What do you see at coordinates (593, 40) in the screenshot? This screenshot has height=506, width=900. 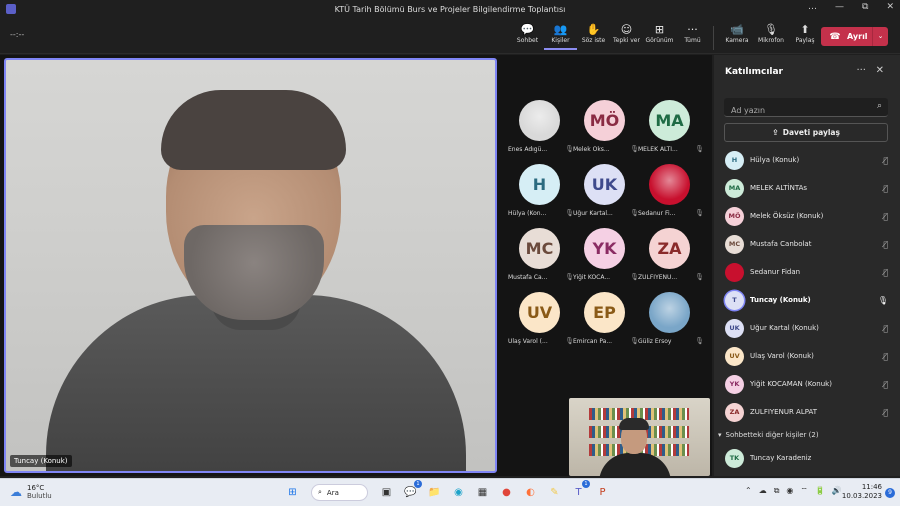 I see `toolbar-item-label: Söz iste` at bounding box center [593, 40].